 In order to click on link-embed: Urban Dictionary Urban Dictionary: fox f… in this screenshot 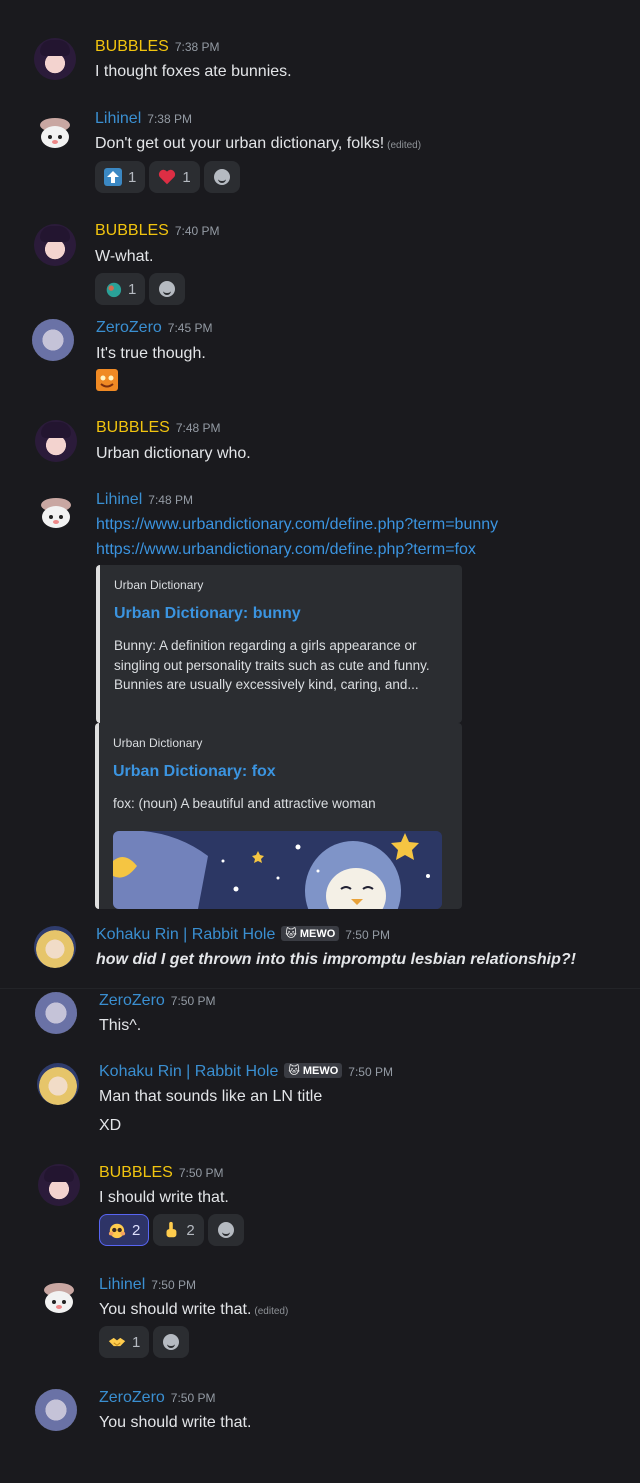, I will do `click(278, 816)`.